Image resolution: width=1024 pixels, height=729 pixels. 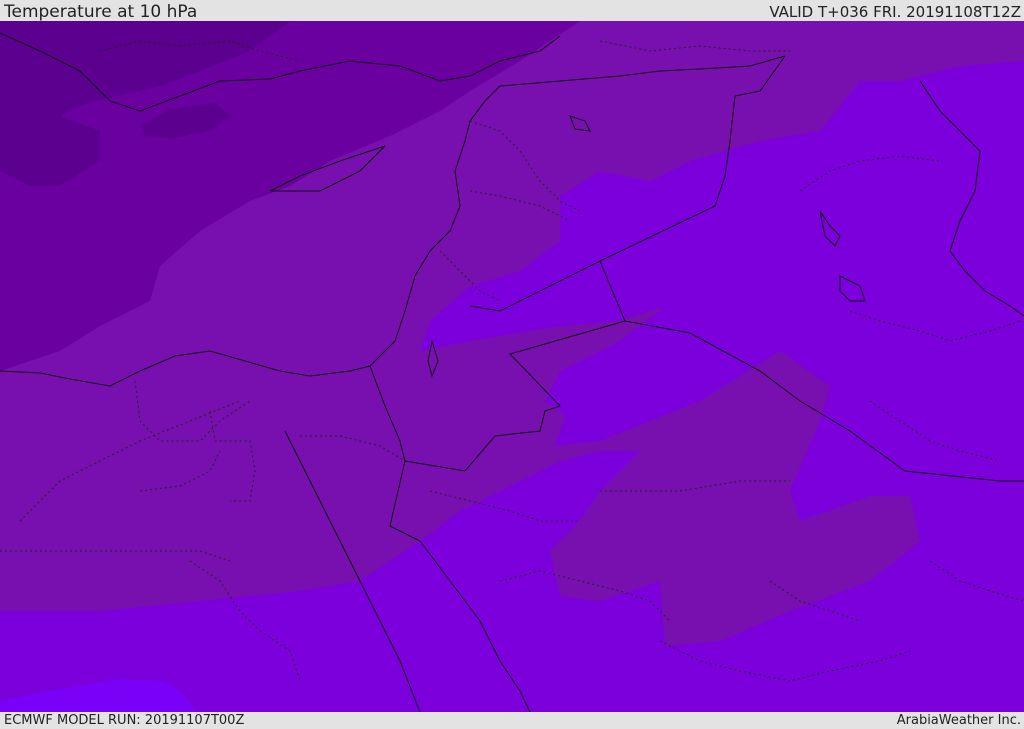 What do you see at coordinates (895, 12) in the screenshot?
I see `valid-time: VALID T+036 FRI. 20191108T12Z` at bounding box center [895, 12].